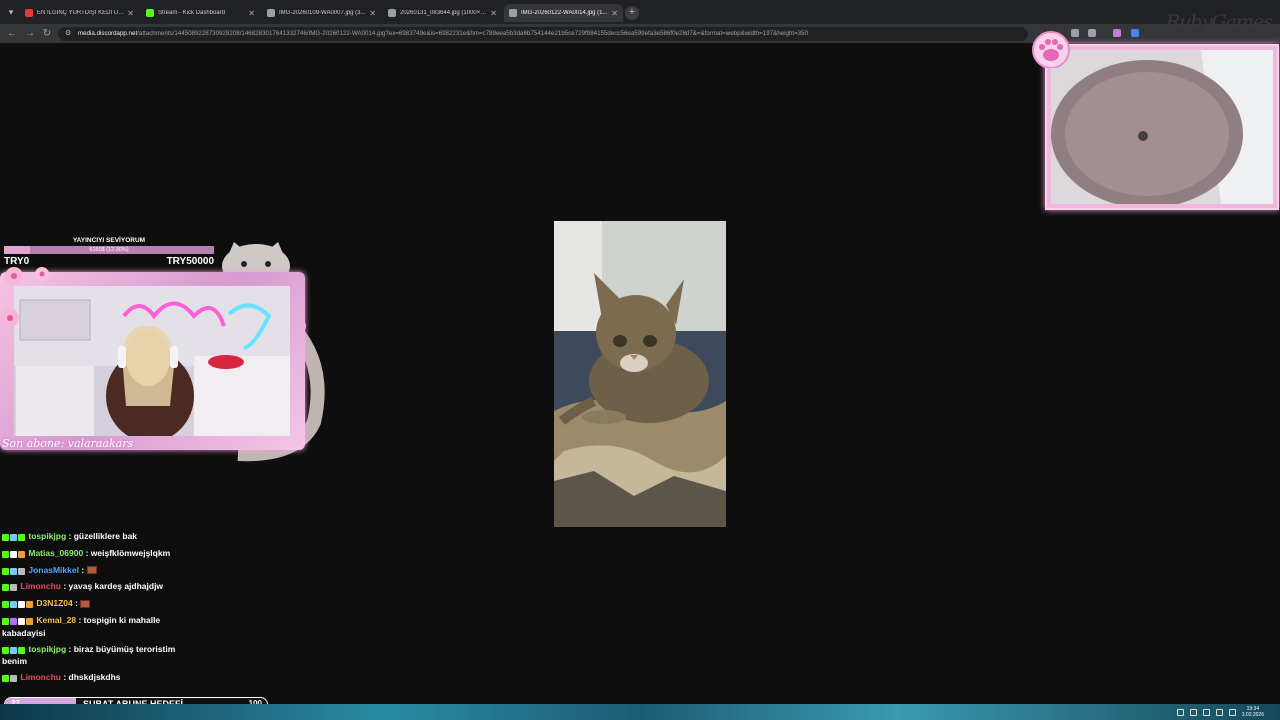 This screenshot has height=720, width=1280. What do you see at coordinates (1075, 33) in the screenshot?
I see `zoom-icon` at bounding box center [1075, 33].